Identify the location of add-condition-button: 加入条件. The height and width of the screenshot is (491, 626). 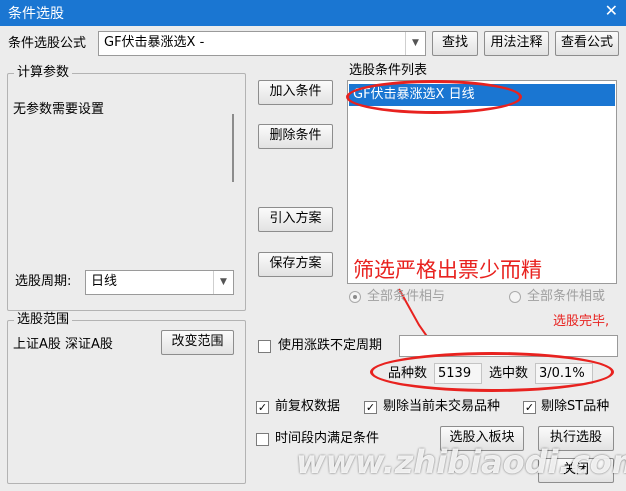
(295, 92).